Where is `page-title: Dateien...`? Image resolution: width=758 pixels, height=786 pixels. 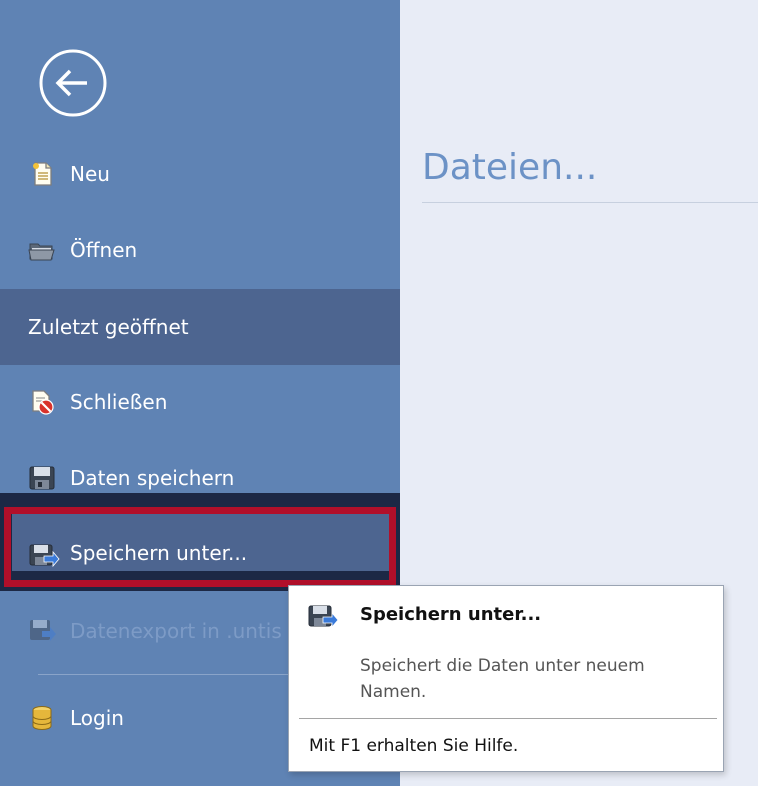
page-title: Dateien... is located at coordinates (510, 167).